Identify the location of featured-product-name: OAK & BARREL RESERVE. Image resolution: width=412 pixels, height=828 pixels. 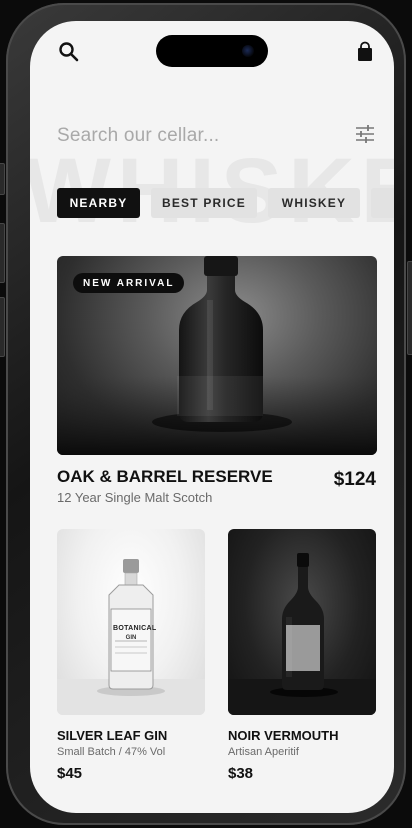
(165, 477).